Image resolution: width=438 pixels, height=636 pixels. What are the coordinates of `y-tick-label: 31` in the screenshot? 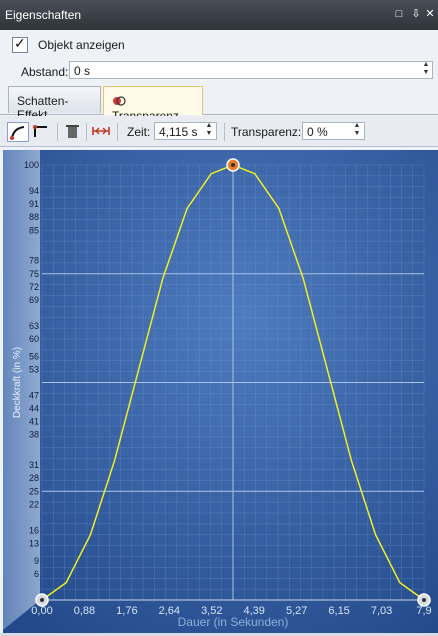 It's located at (34, 465).